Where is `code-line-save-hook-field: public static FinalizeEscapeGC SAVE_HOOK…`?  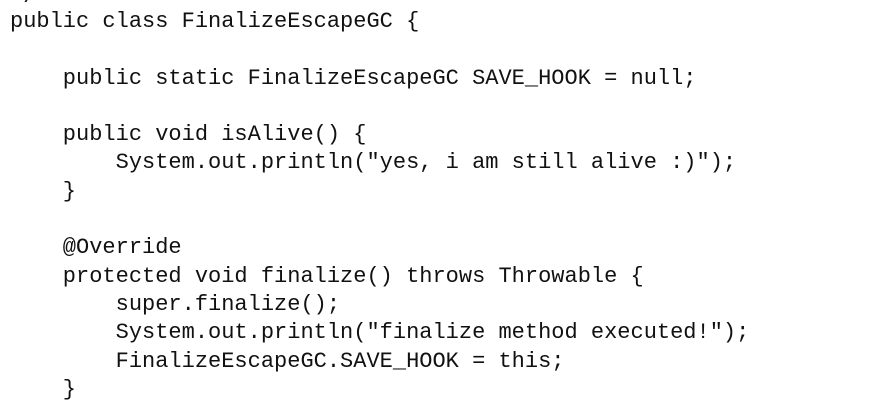
code-line-save-hook-field: public static FinalizeEscapeGC SAVE_HOOK… is located at coordinates (353, 78).